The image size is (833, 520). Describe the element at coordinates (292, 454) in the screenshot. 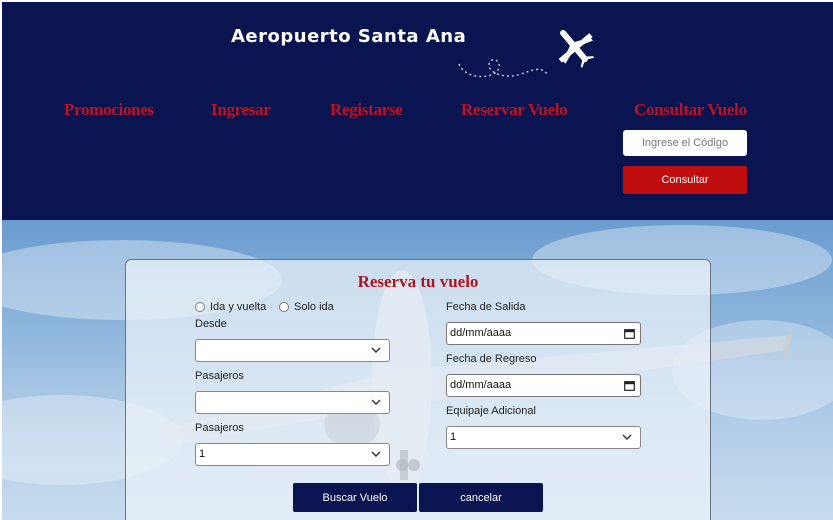

I see `passengers-count-select: 1` at that location.